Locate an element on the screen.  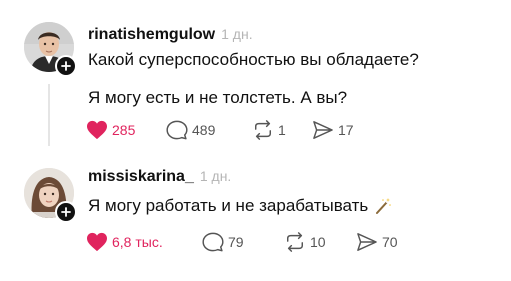
share-count: 17 is located at coordinates (346, 130).